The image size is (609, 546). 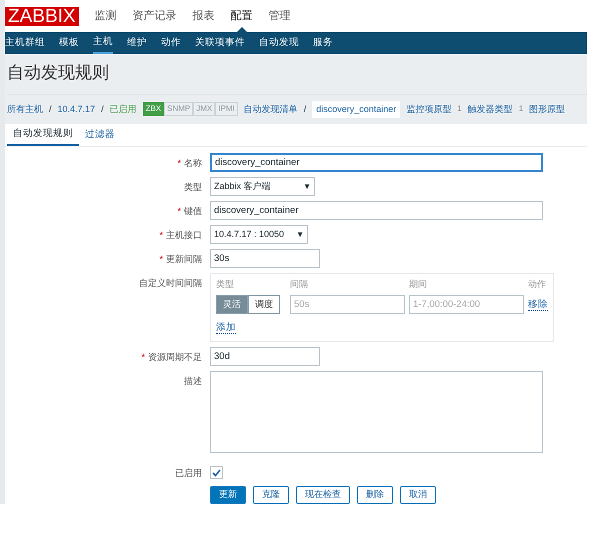 I want to click on interface-tag: IPMI, so click(x=226, y=109).